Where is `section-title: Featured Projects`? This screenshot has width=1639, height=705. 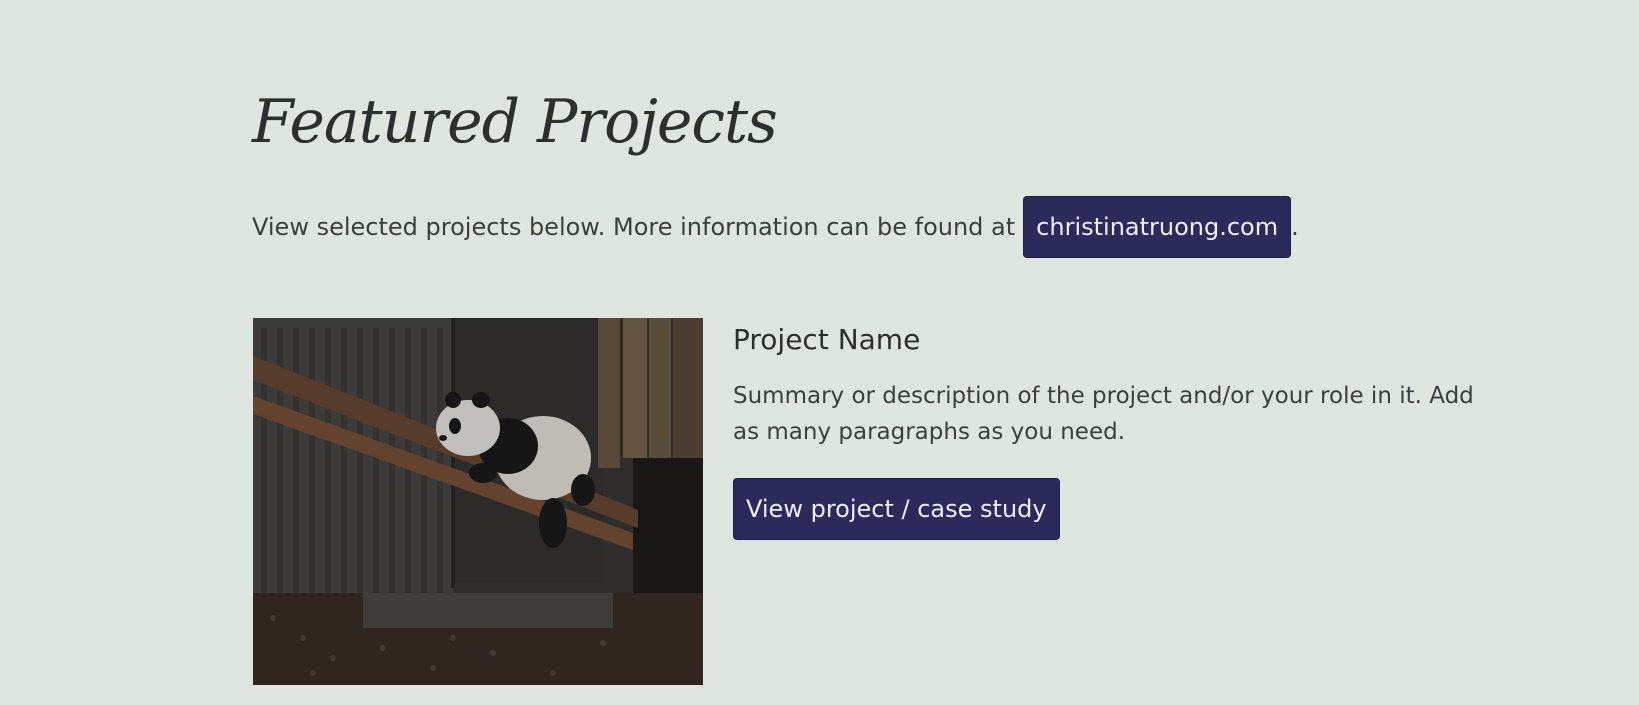
section-title: Featured Projects is located at coordinates (515, 122).